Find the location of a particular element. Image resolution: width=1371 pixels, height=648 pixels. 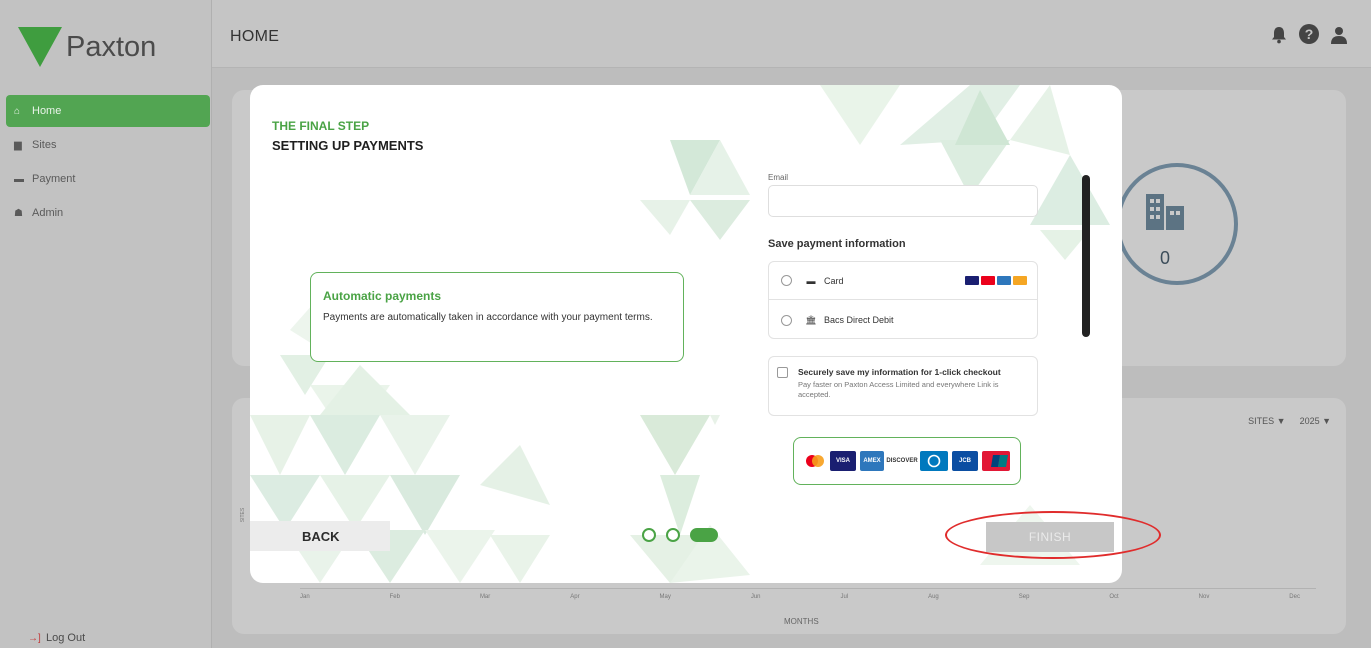

email-input is located at coordinates (903, 201).